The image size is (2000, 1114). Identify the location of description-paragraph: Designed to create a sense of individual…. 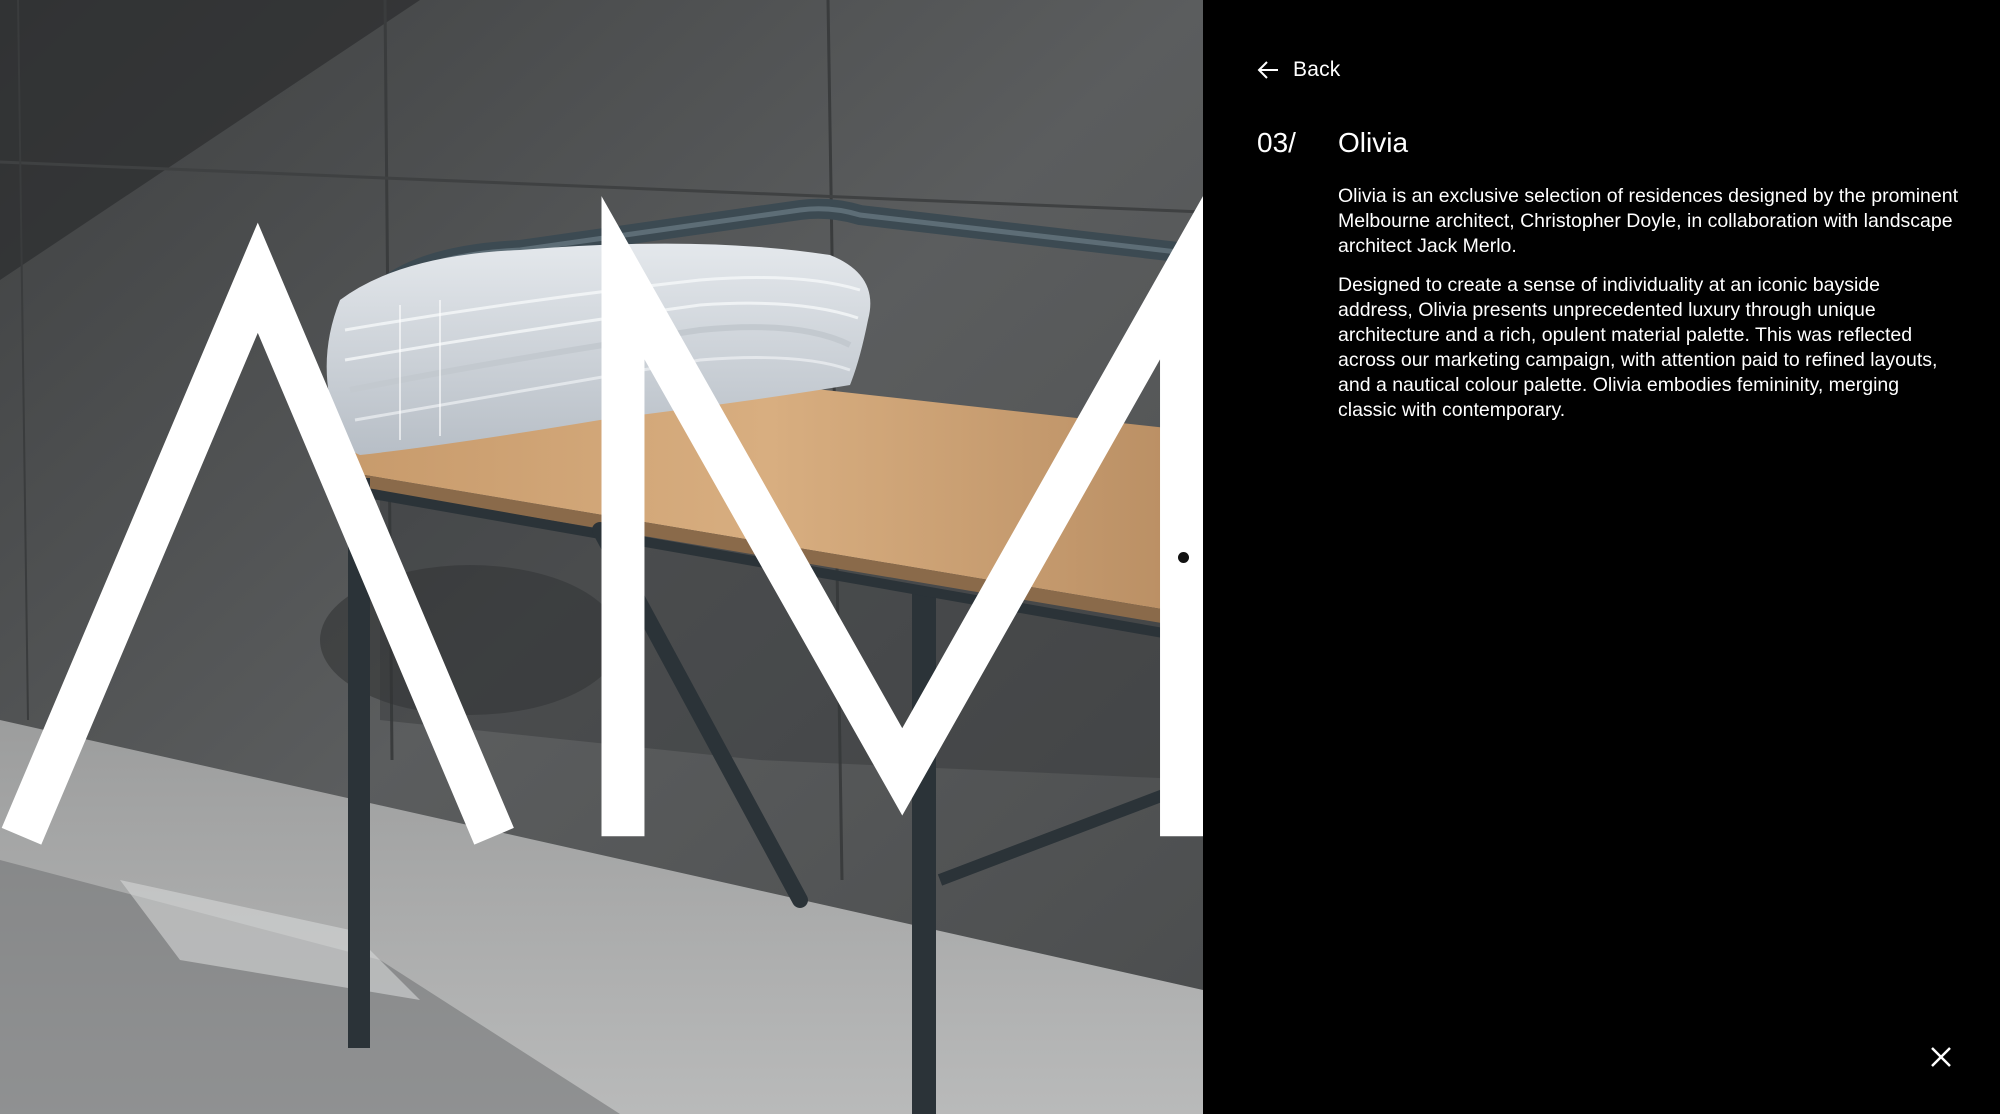
(1638, 347).